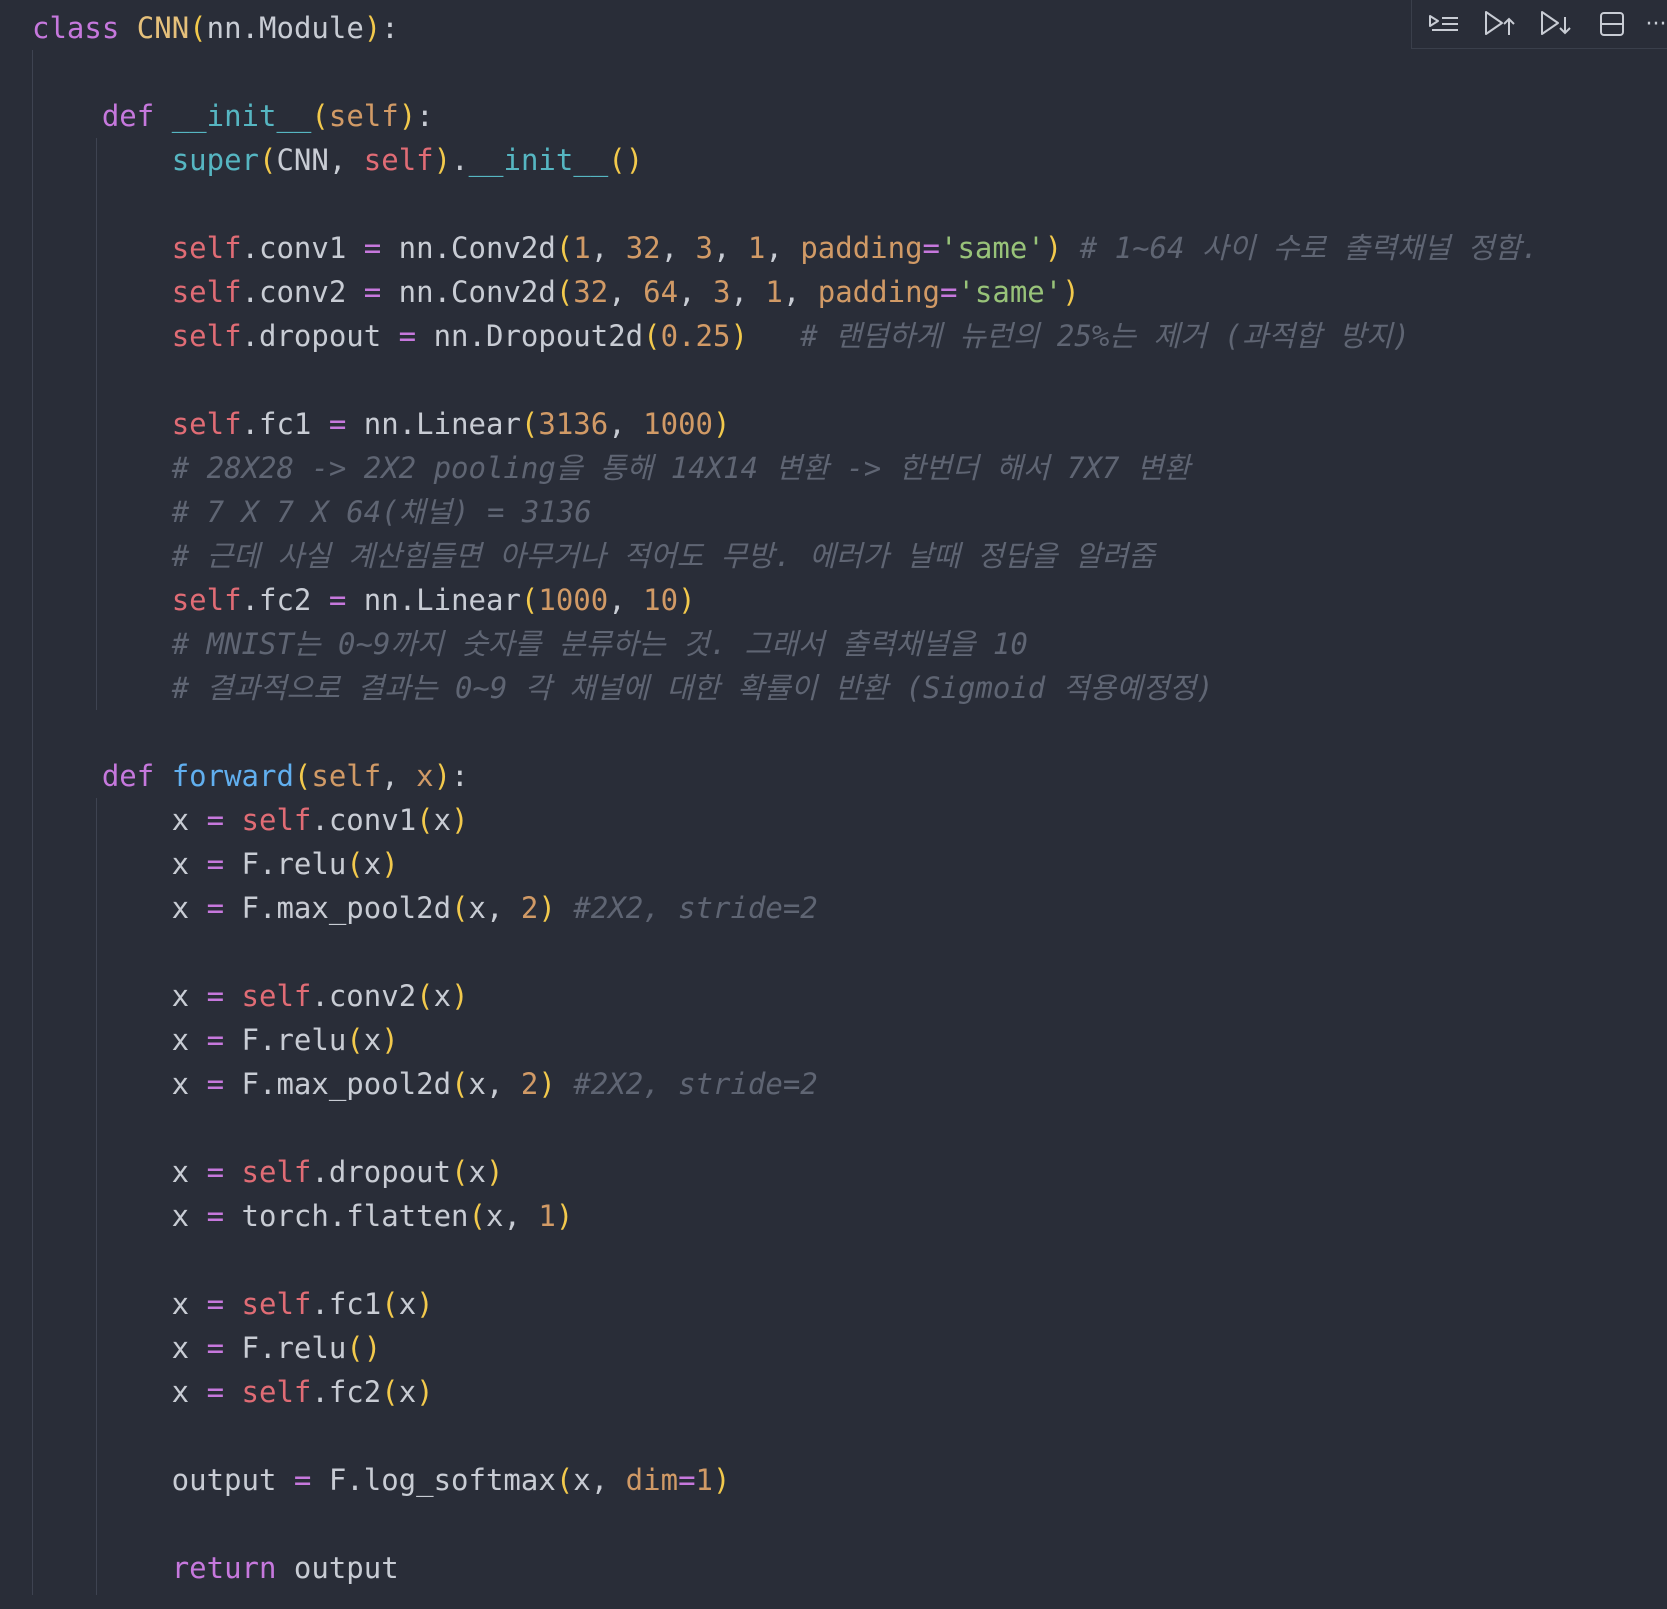  I want to click on code-token-keyword: return, so click(224, 1568).